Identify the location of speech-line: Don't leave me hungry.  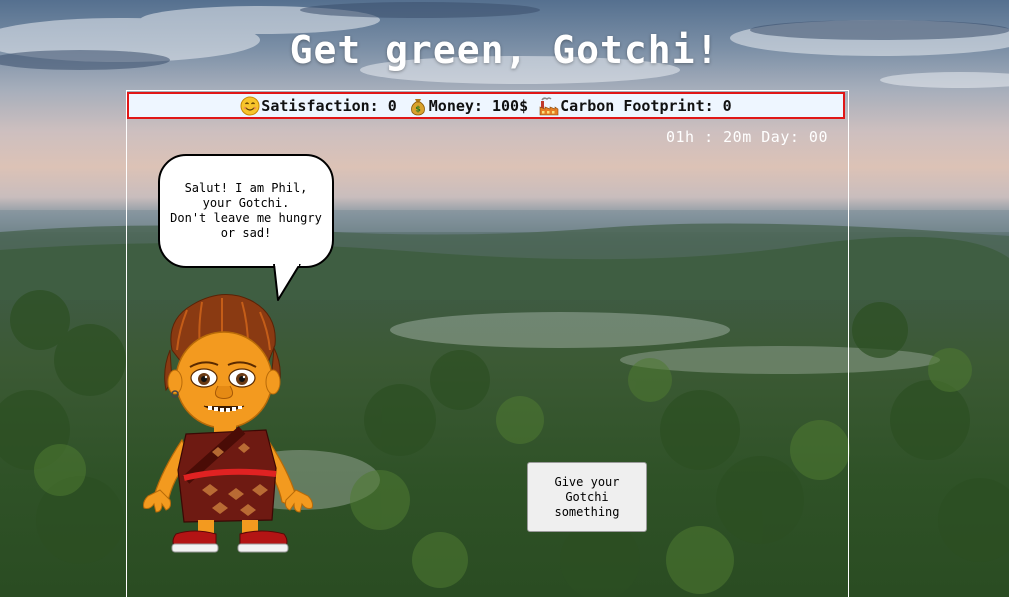
(246, 218).